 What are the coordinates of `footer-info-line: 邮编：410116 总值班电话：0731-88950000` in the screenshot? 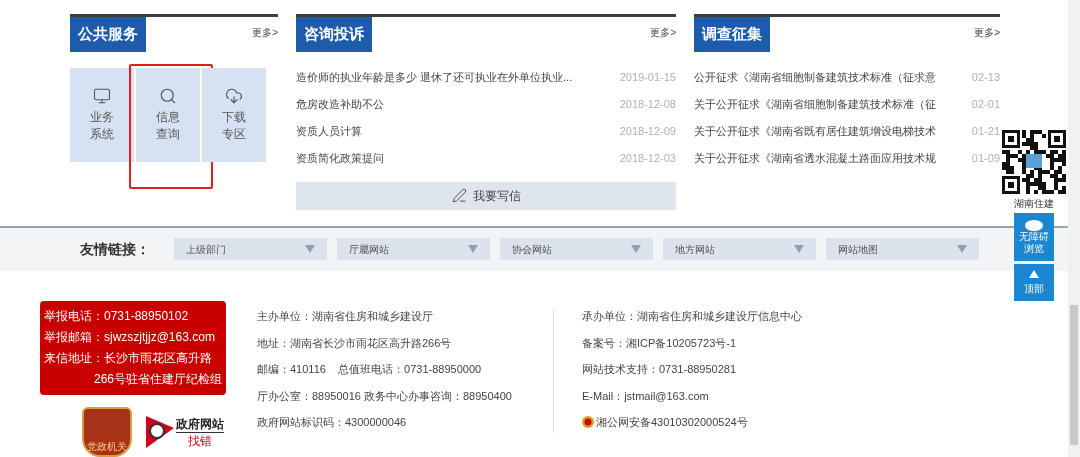 It's located at (370, 369).